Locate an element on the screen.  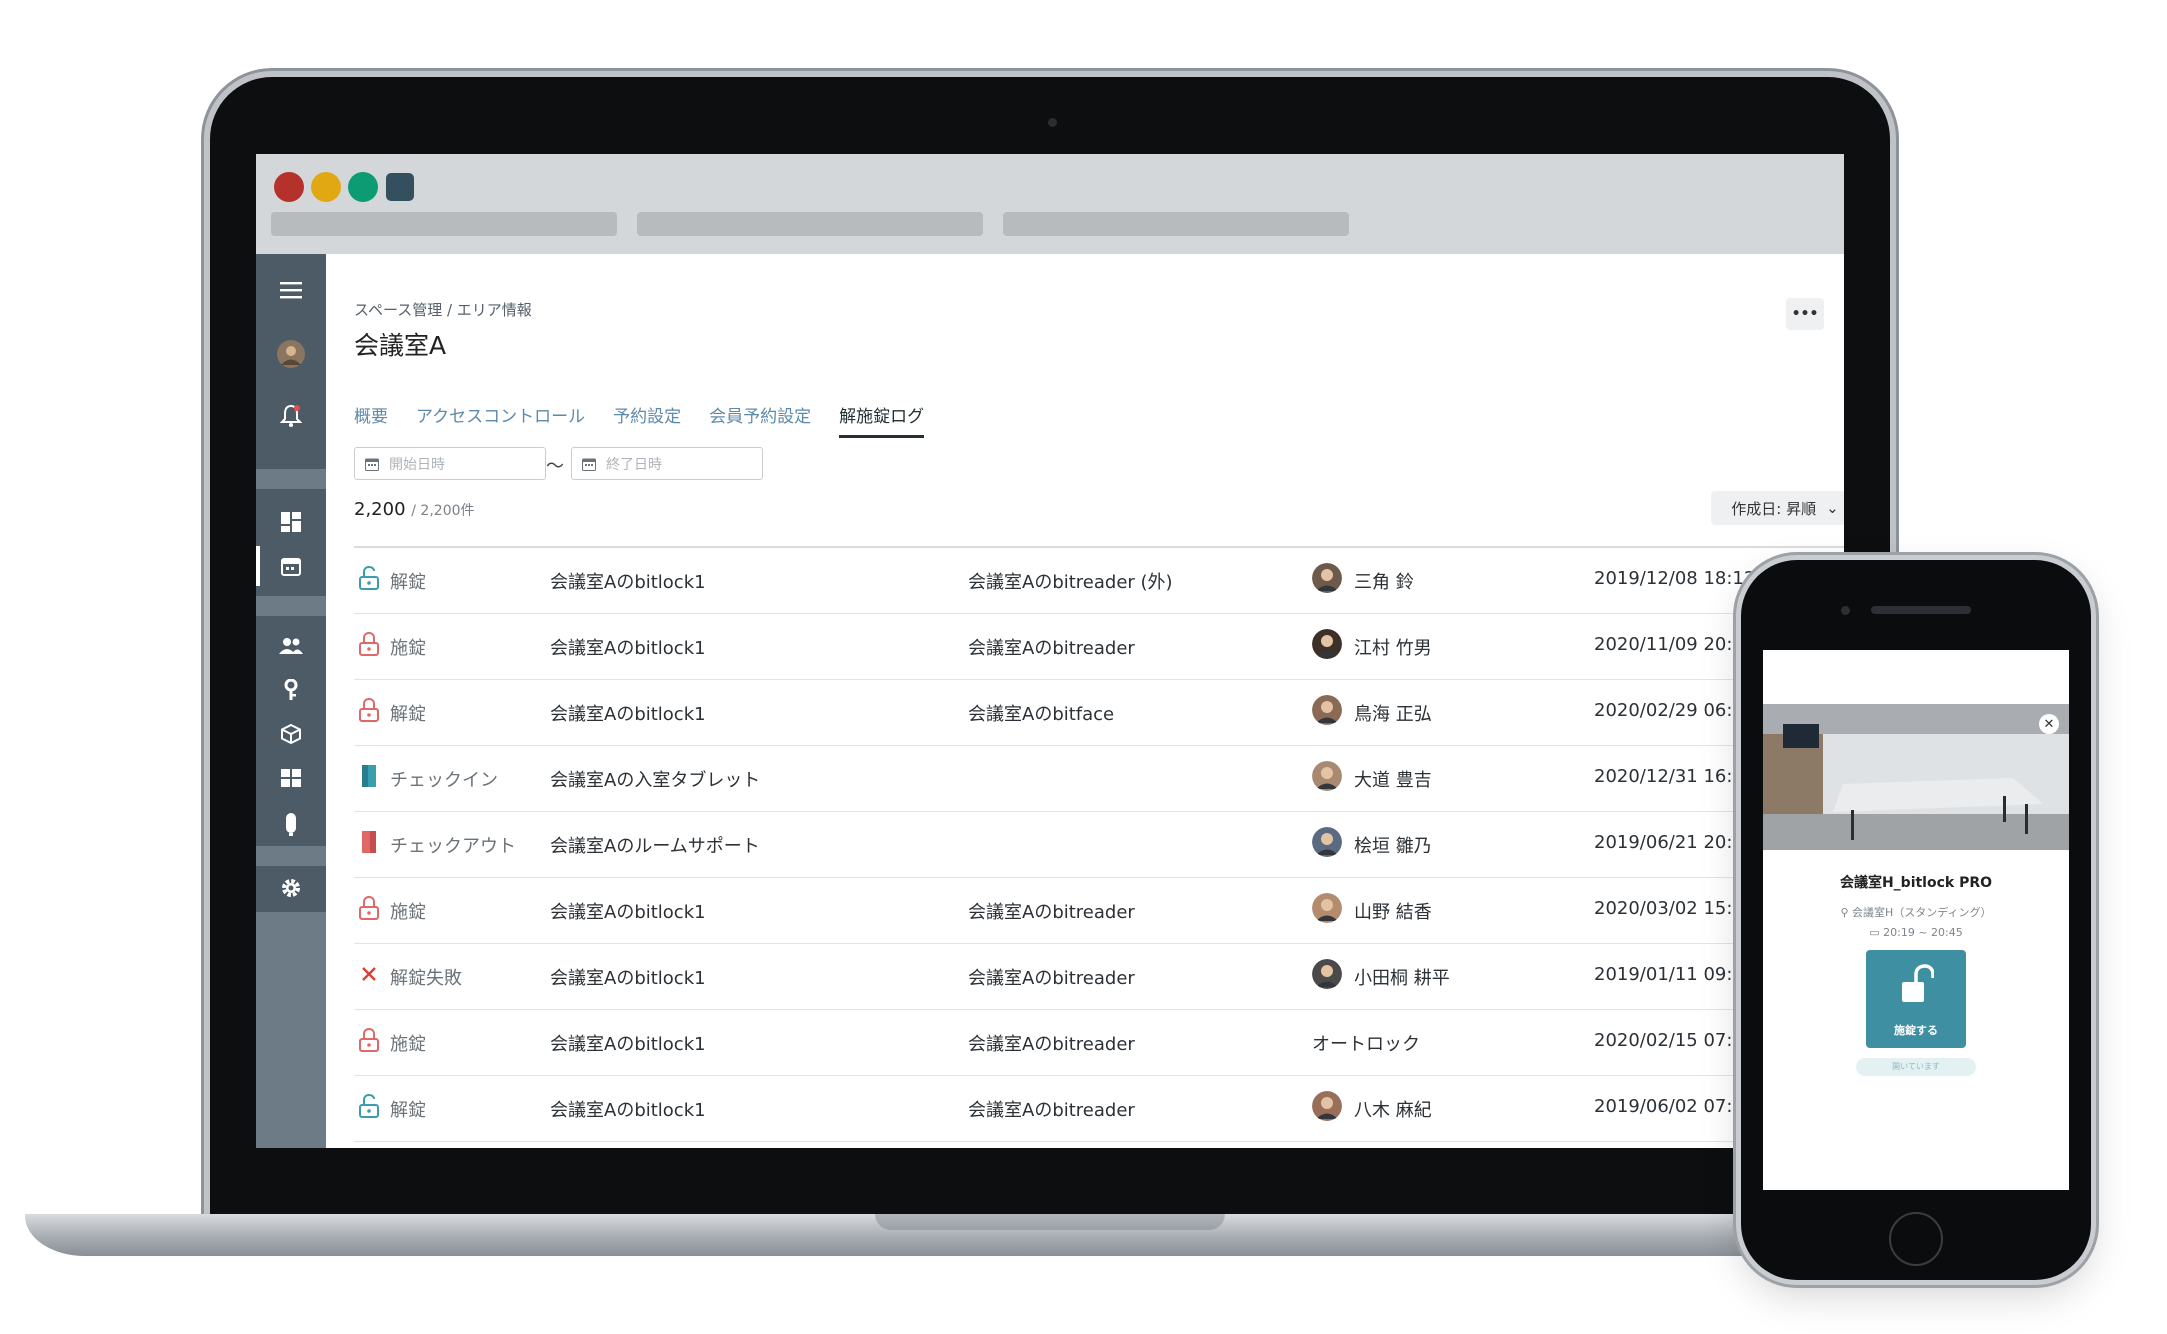
log-lock-name: 会議室Aのルームサポート is located at coordinates (655, 845).